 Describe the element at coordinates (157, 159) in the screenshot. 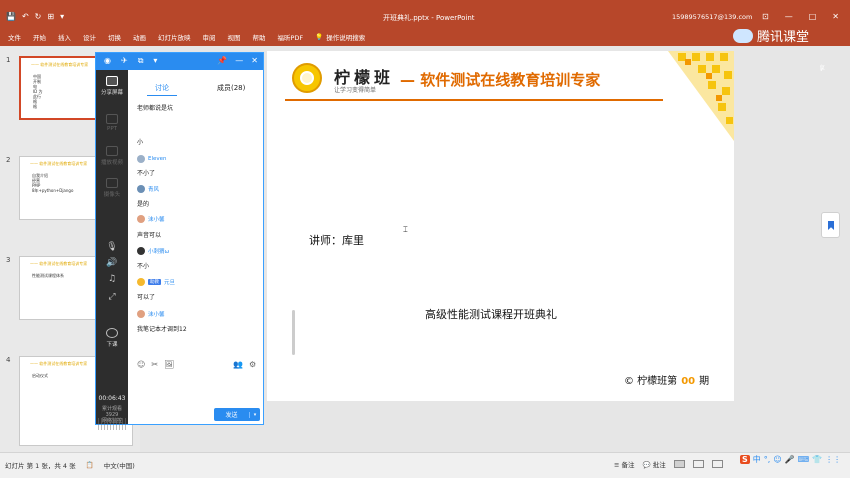

I see `chat-username: Eleven` at that location.